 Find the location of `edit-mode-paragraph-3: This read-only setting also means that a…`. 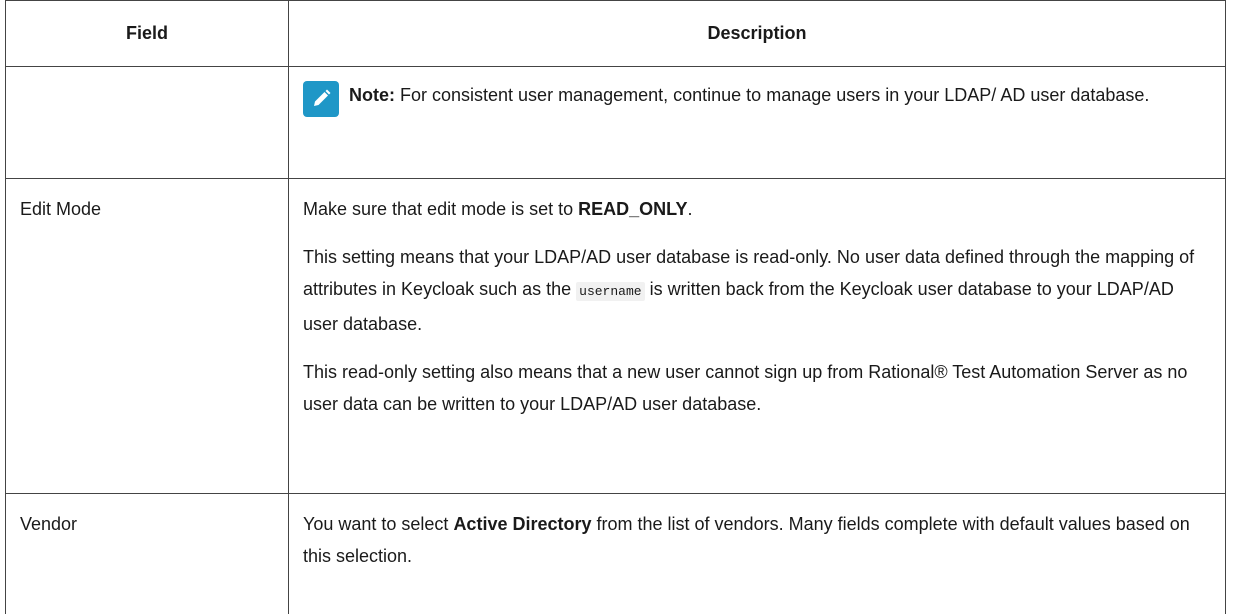

edit-mode-paragraph-3: This read-only setting also means that a… is located at coordinates (745, 388).